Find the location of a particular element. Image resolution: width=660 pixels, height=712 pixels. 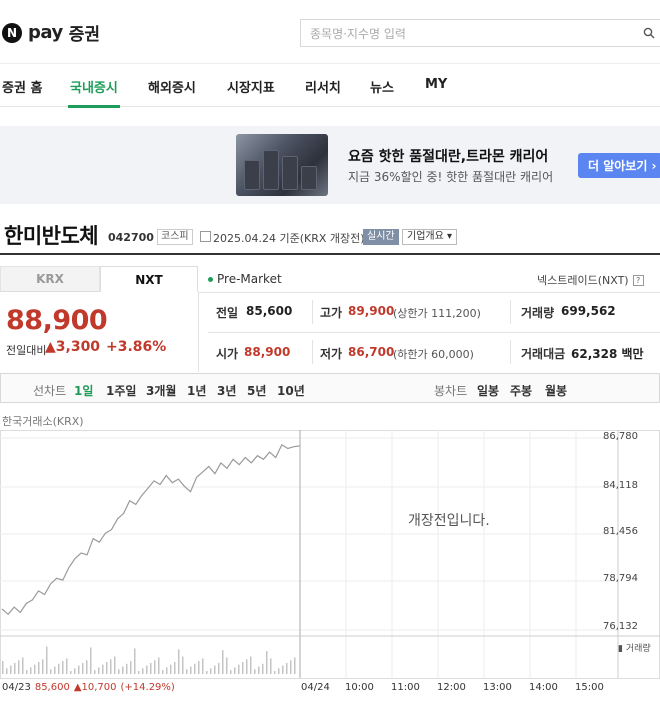

period-10y: 10년 is located at coordinates (291, 390).